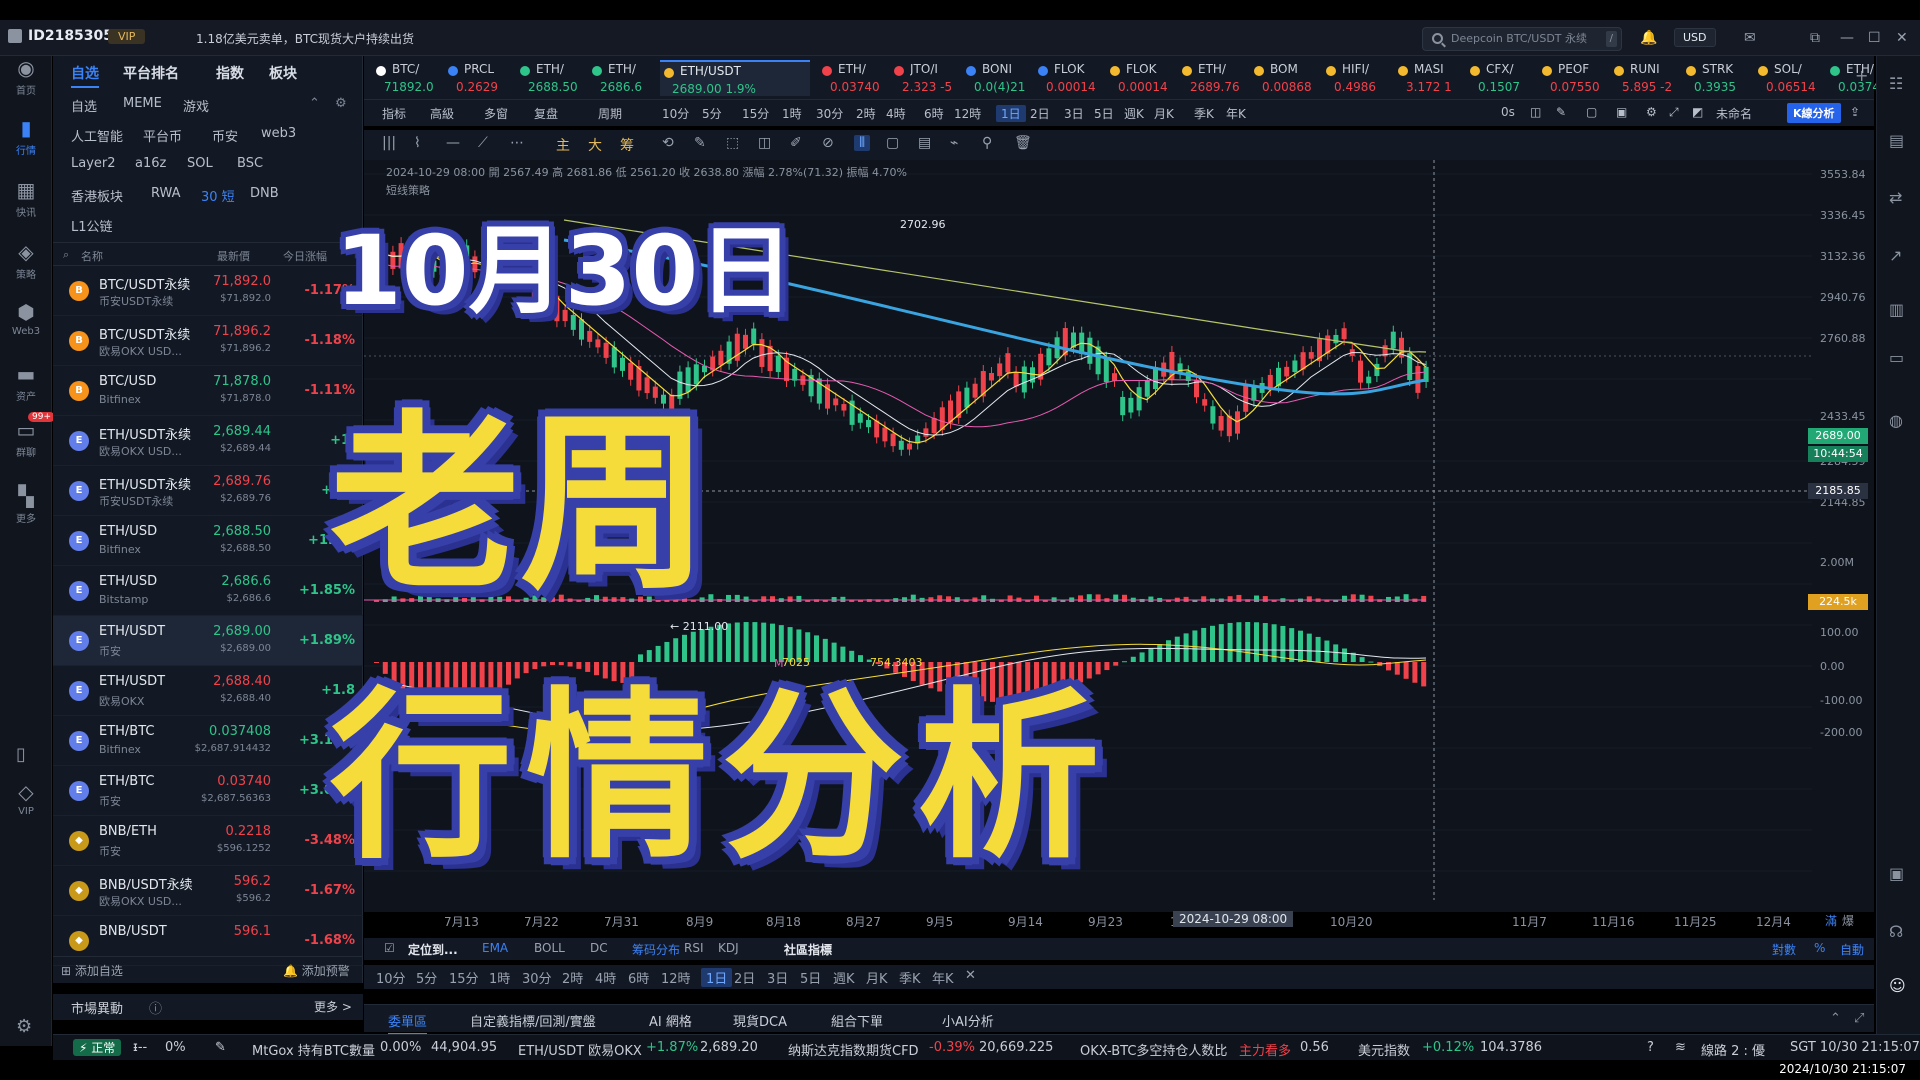  I want to click on category-item: DNB, so click(264, 193).